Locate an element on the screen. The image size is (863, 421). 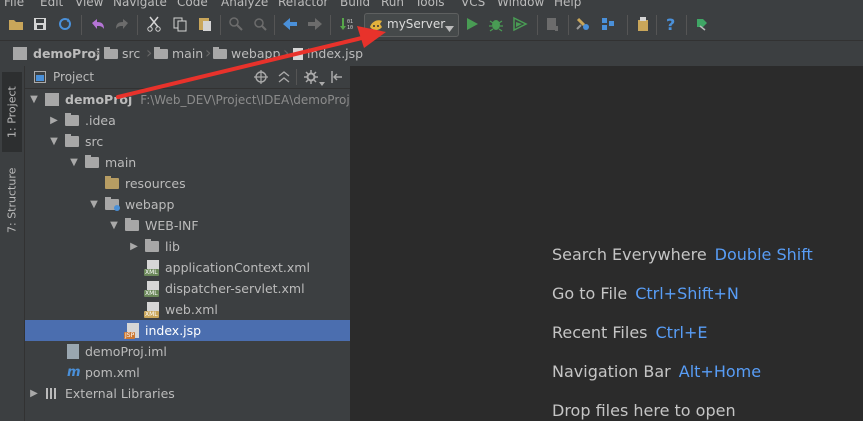
tree-item-label: WEB-INF is located at coordinates (172, 225).